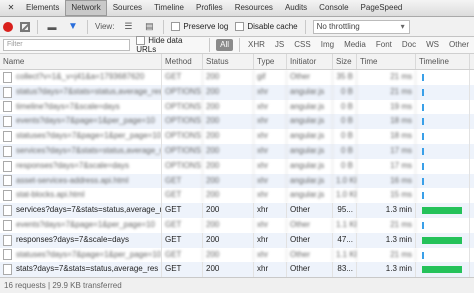 Image resolution: width=474 pixels, height=293 pixels. What do you see at coordinates (73, 27) in the screenshot?
I see `filter-icon: ▼` at bounding box center [73, 27].